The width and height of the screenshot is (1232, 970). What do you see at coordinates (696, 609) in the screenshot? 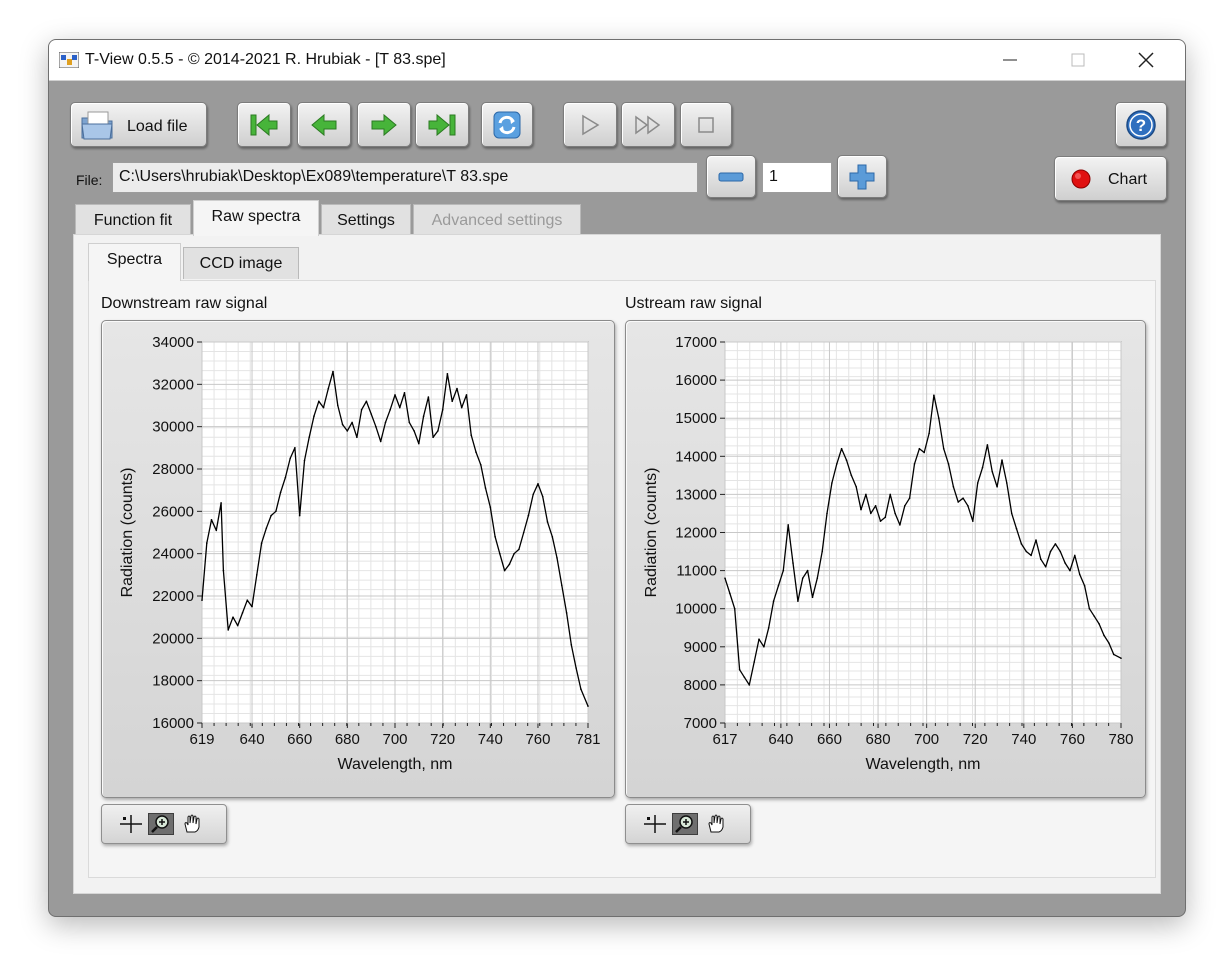
I see `upstream-y-tick-label: 10000` at bounding box center [696, 609].